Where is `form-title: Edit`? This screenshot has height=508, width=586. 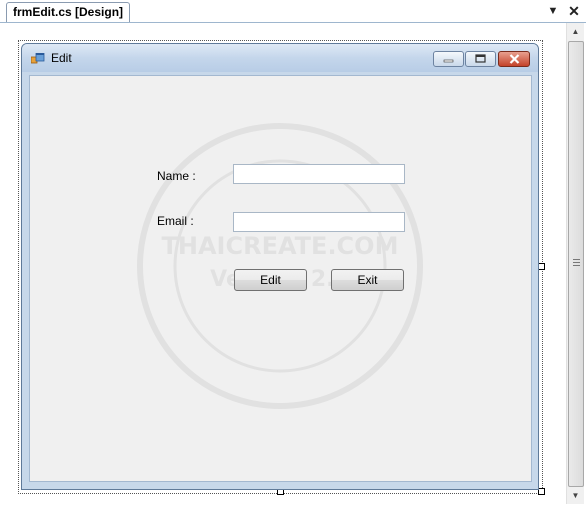
form-title: Edit is located at coordinates (61, 58).